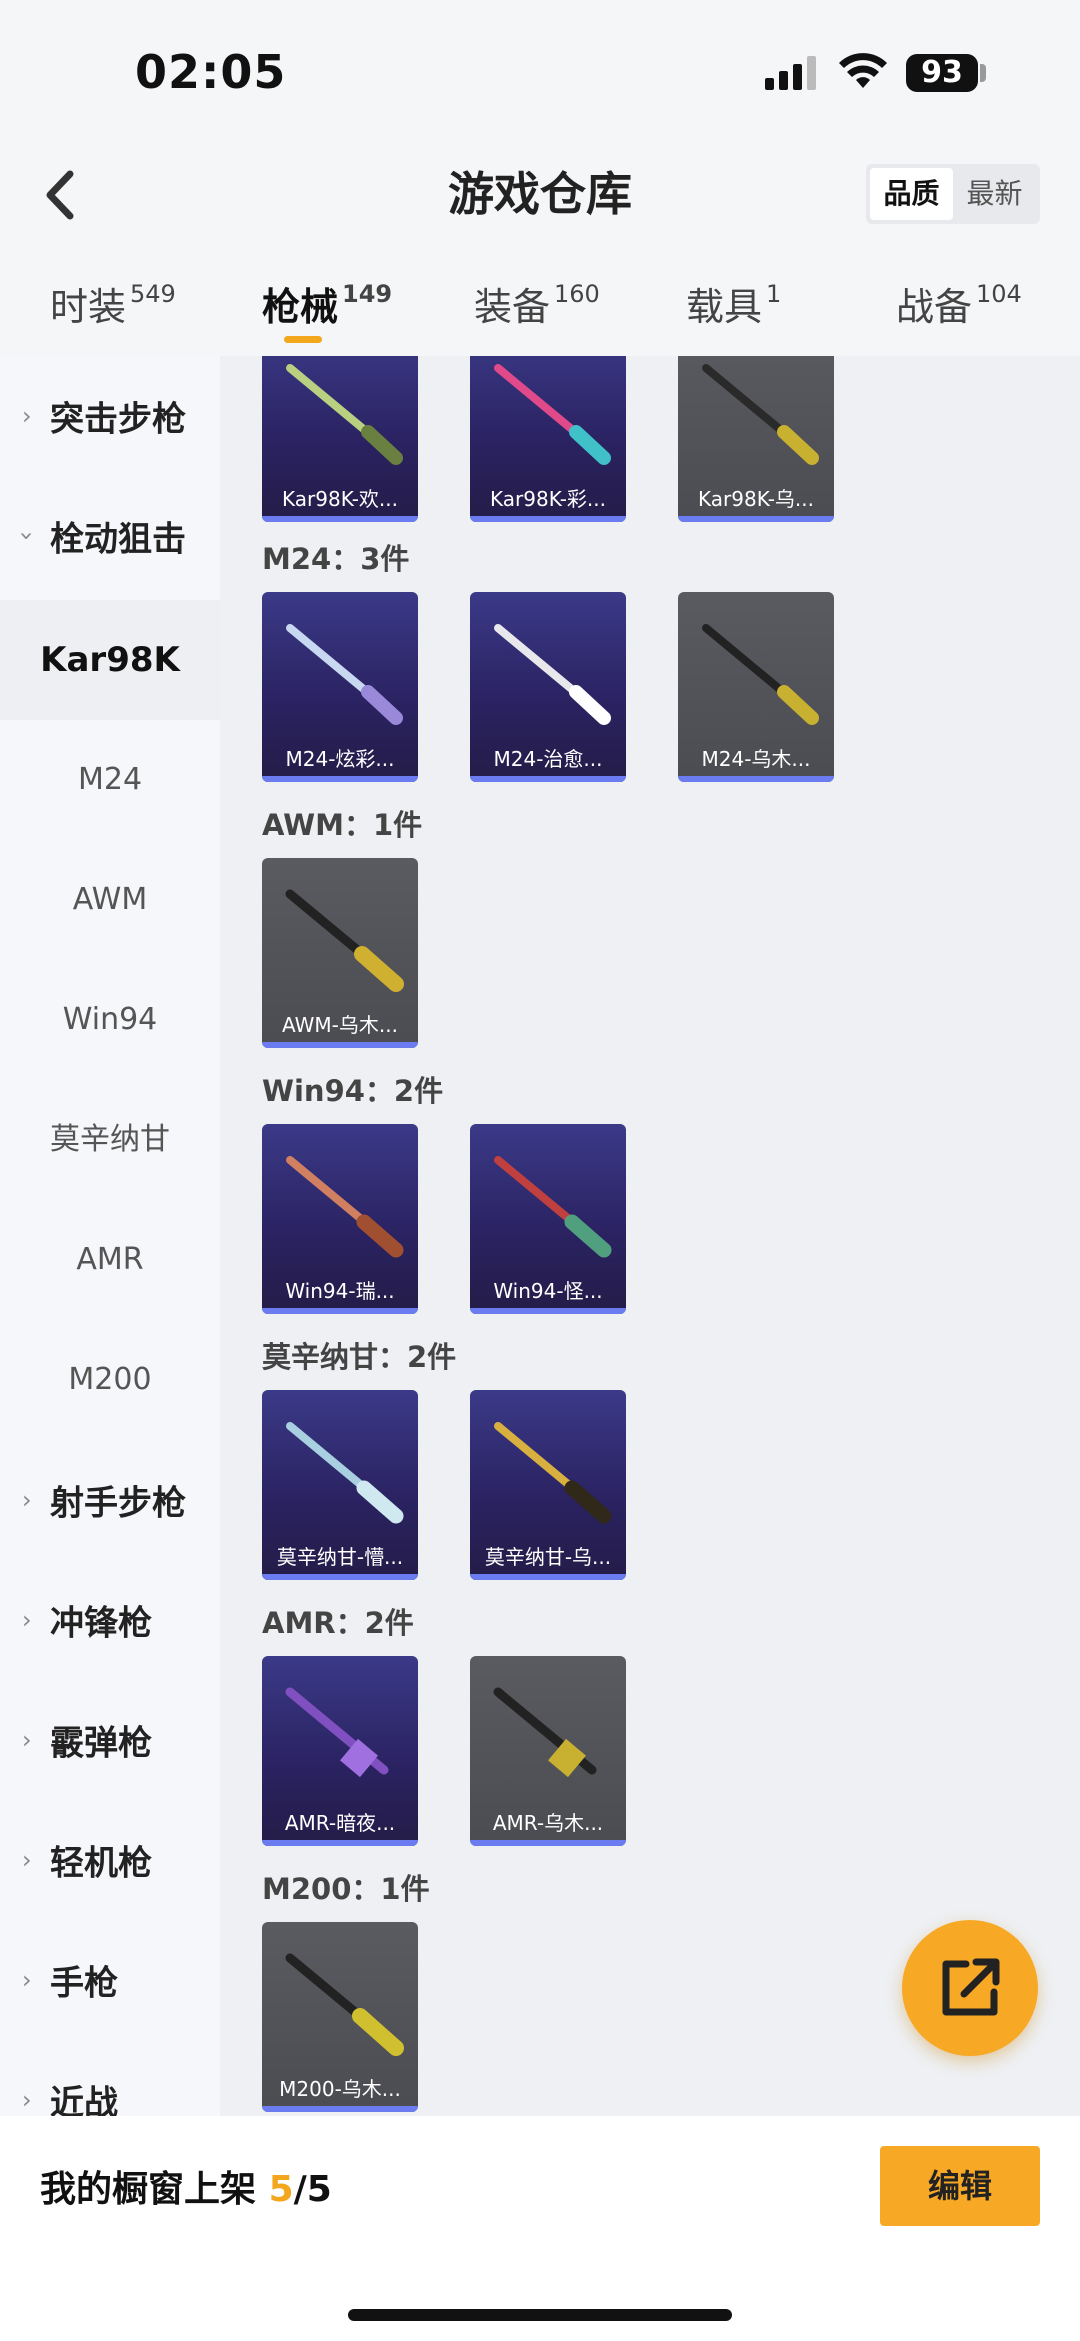 The height and width of the screenshot is (2341, 1080). I want to click on group-label-amr: AMR：2件, so click(338, 1623).